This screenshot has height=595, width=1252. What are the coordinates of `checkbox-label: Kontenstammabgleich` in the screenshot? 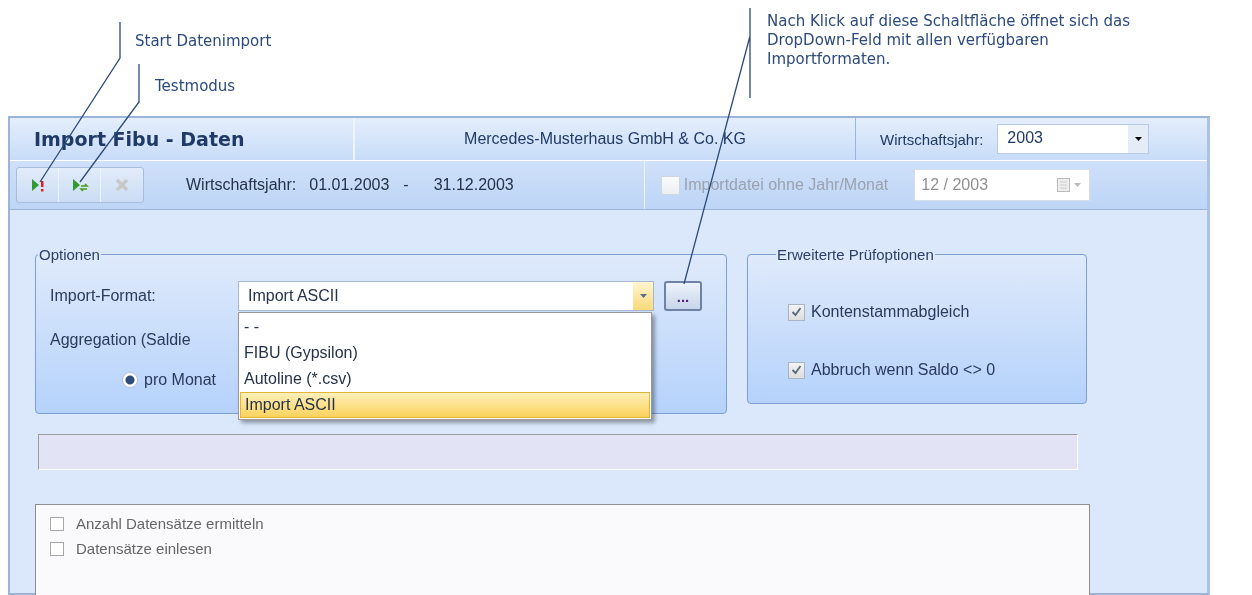 It's located at (890, 312).